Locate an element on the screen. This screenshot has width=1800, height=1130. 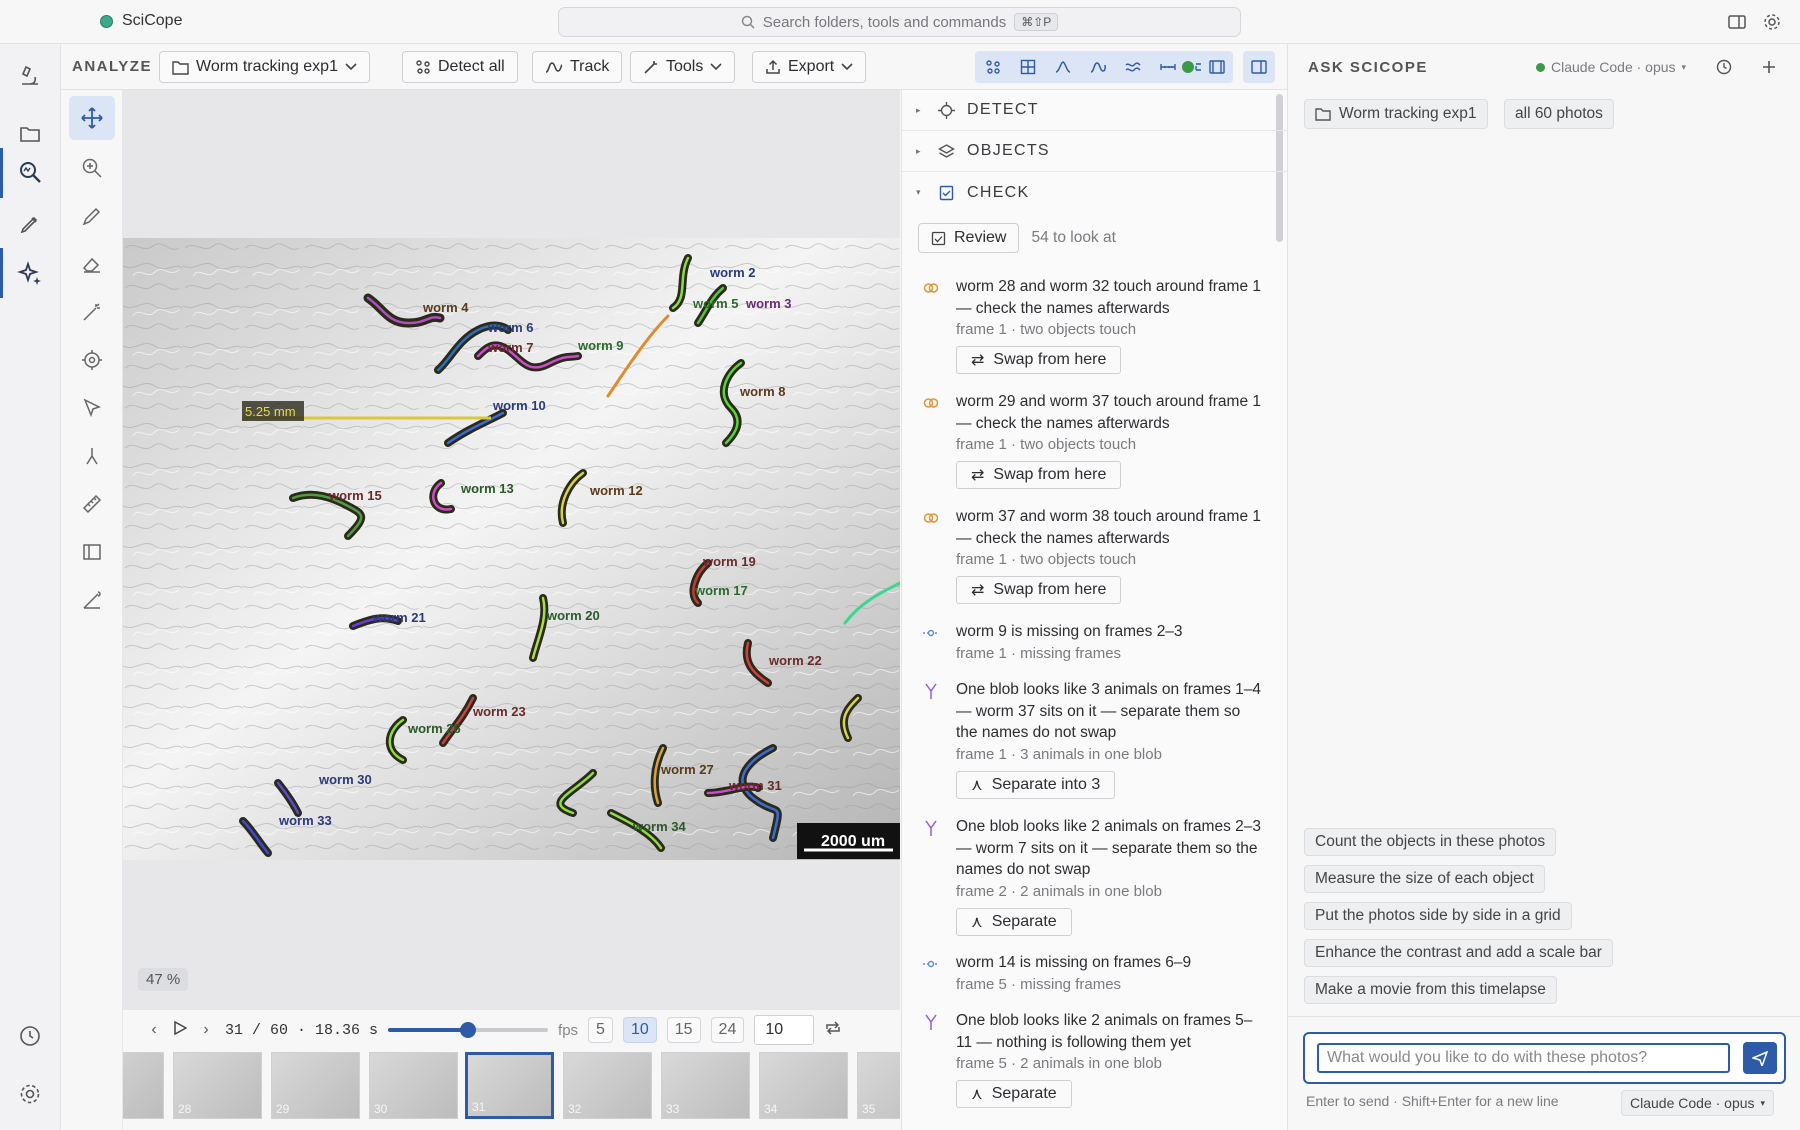
chat-input is located at coordinates (1523, 1058).